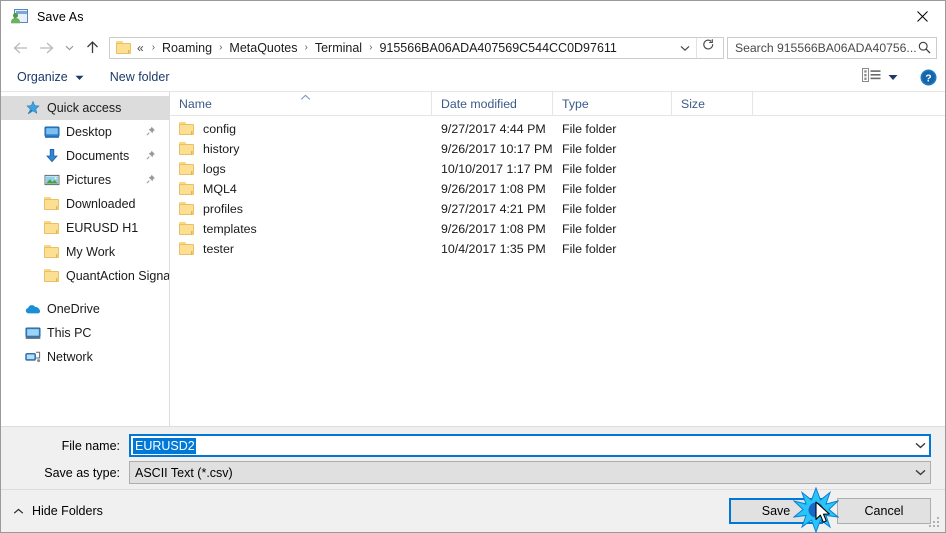 The width and height of the screenshot is (946, 533). I want to click on breadcrumb-item-guid: 915566BA06ADA407569C544CC0D97611, so click(497, 48).